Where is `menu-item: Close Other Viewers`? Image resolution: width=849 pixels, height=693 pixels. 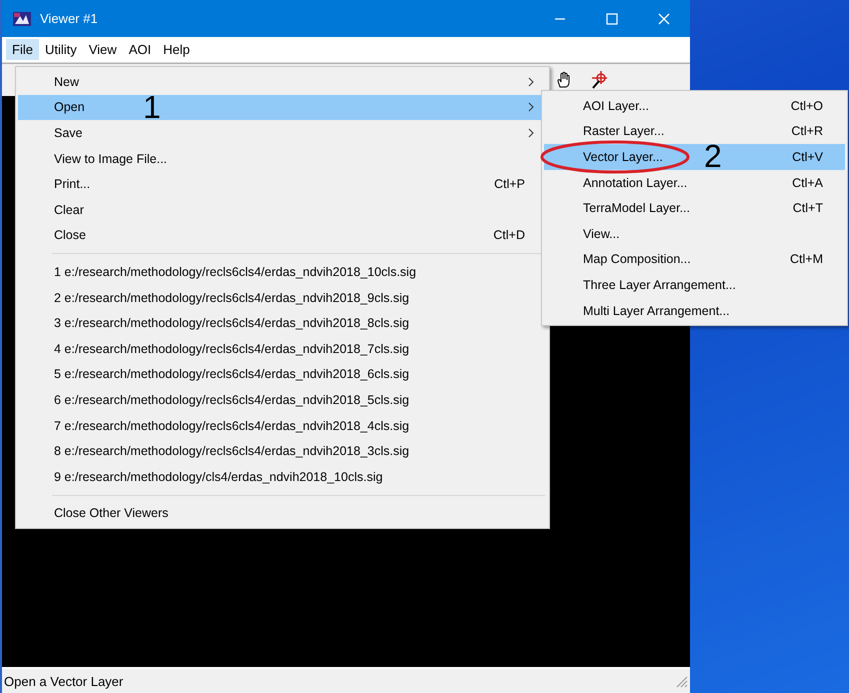 menu-item: Close Other Viewers is located at coordinates (282, 513).